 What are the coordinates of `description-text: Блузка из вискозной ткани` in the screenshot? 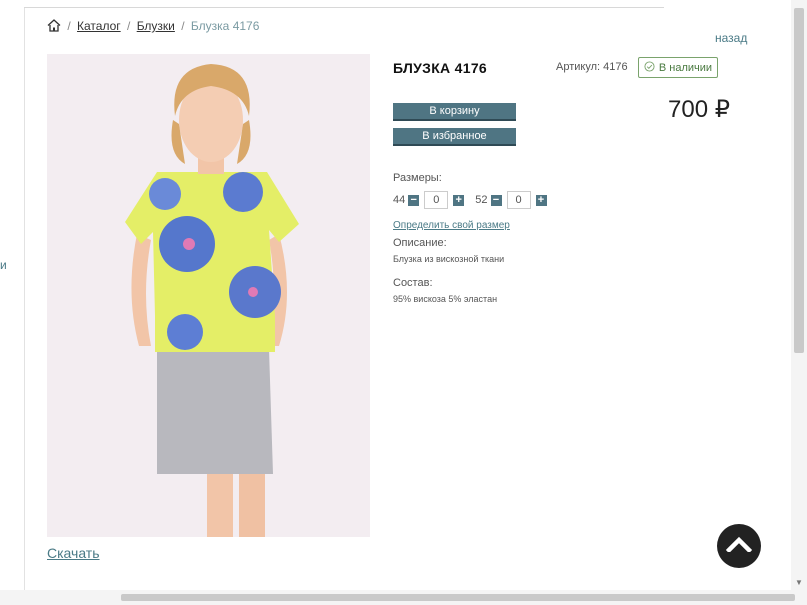 It's located at (449, 259).